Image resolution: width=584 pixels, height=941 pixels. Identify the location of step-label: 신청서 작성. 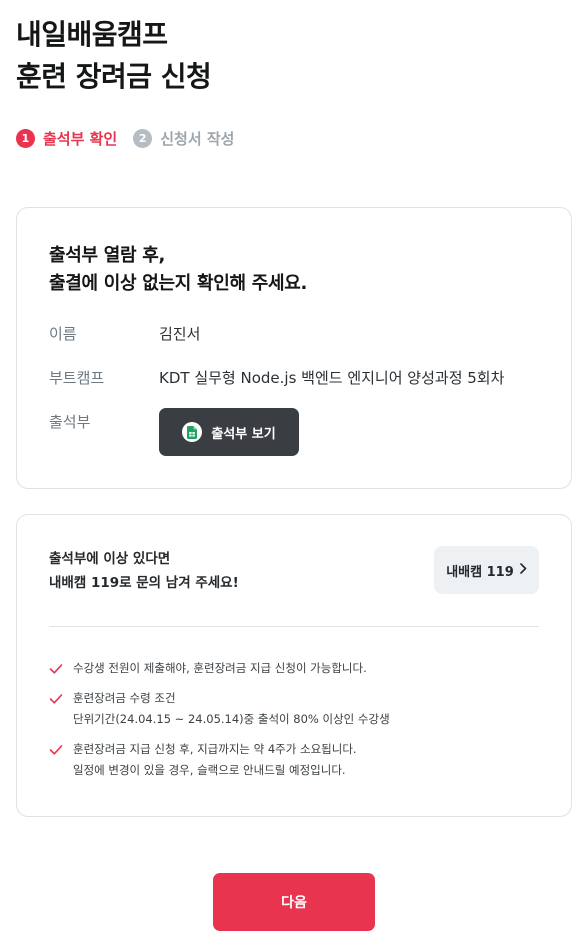
(197, 138).